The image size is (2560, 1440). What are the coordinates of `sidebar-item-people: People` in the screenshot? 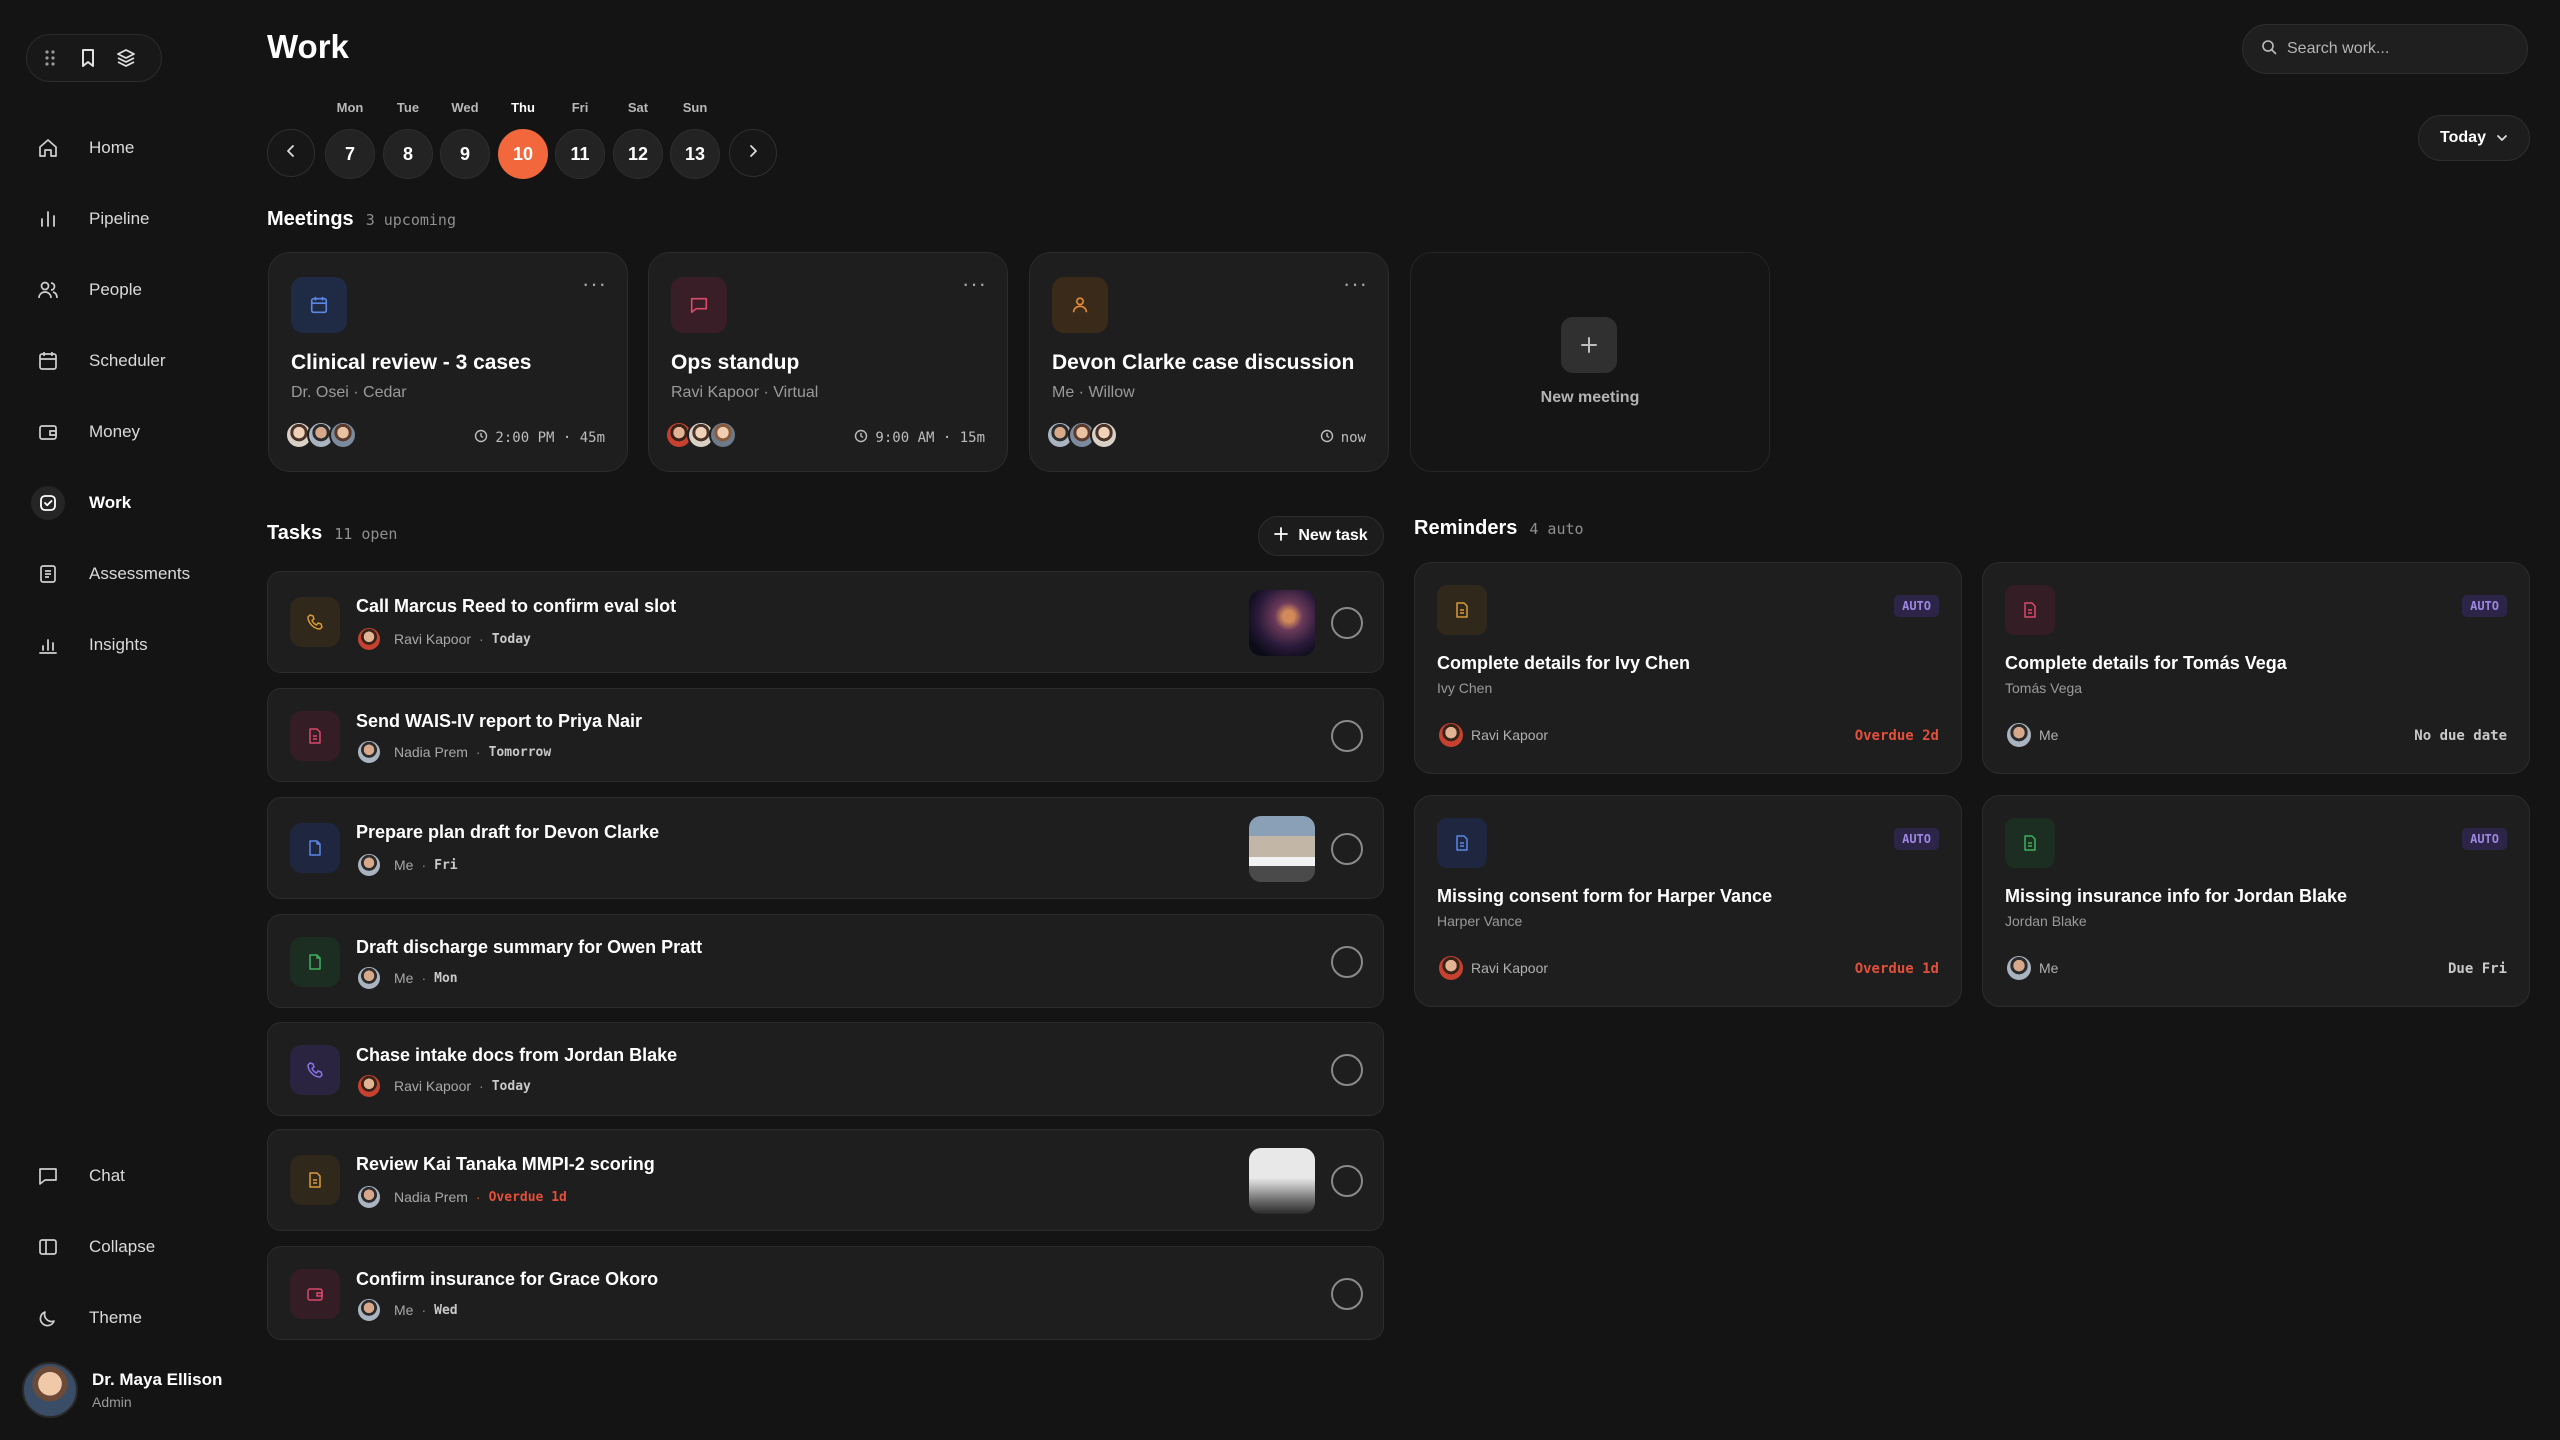 It's located at (127, 290).